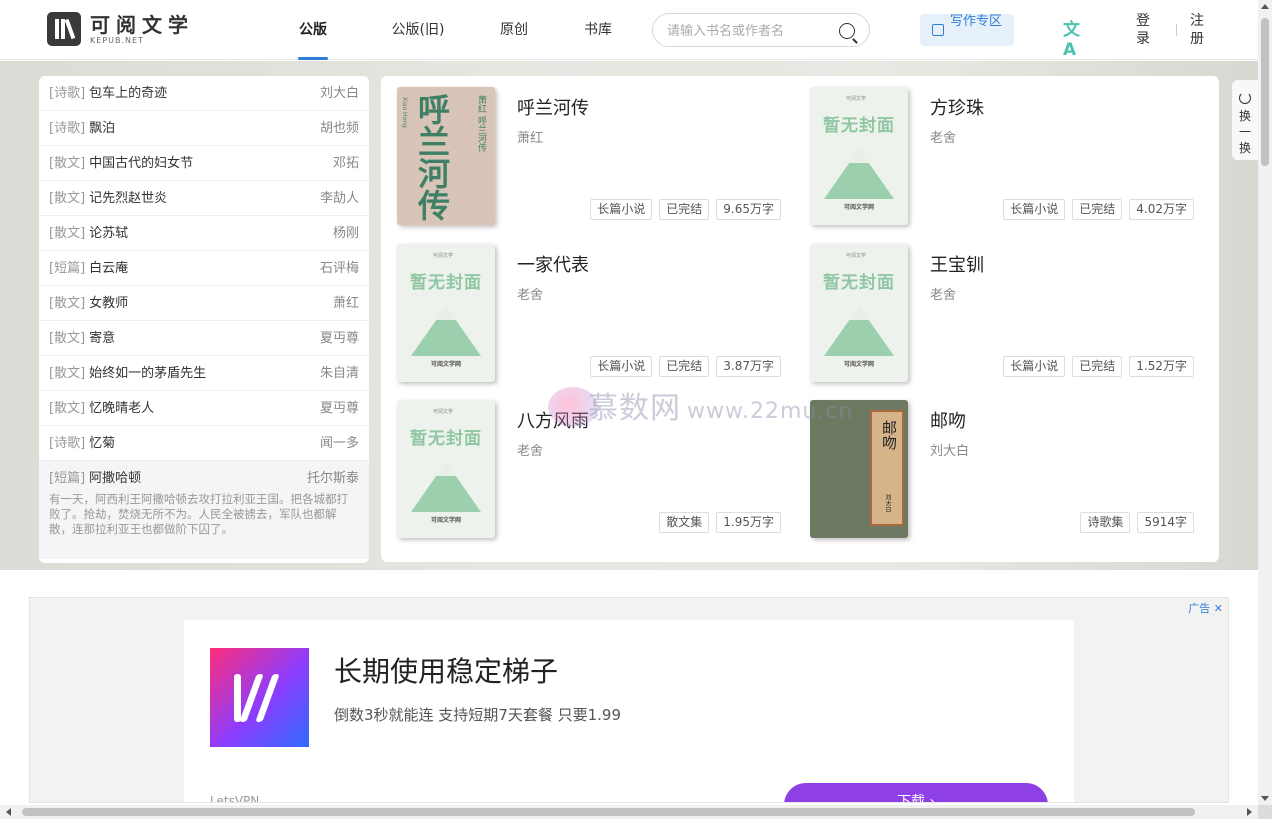 This screenshot has height=819, width=1272. What do you see at coordinates (446, 156) in the screenshot?
I see `book-cover: Xiao Hong 呼兰河传 萧红 呼兰河传` at bounding box center [446, 156].